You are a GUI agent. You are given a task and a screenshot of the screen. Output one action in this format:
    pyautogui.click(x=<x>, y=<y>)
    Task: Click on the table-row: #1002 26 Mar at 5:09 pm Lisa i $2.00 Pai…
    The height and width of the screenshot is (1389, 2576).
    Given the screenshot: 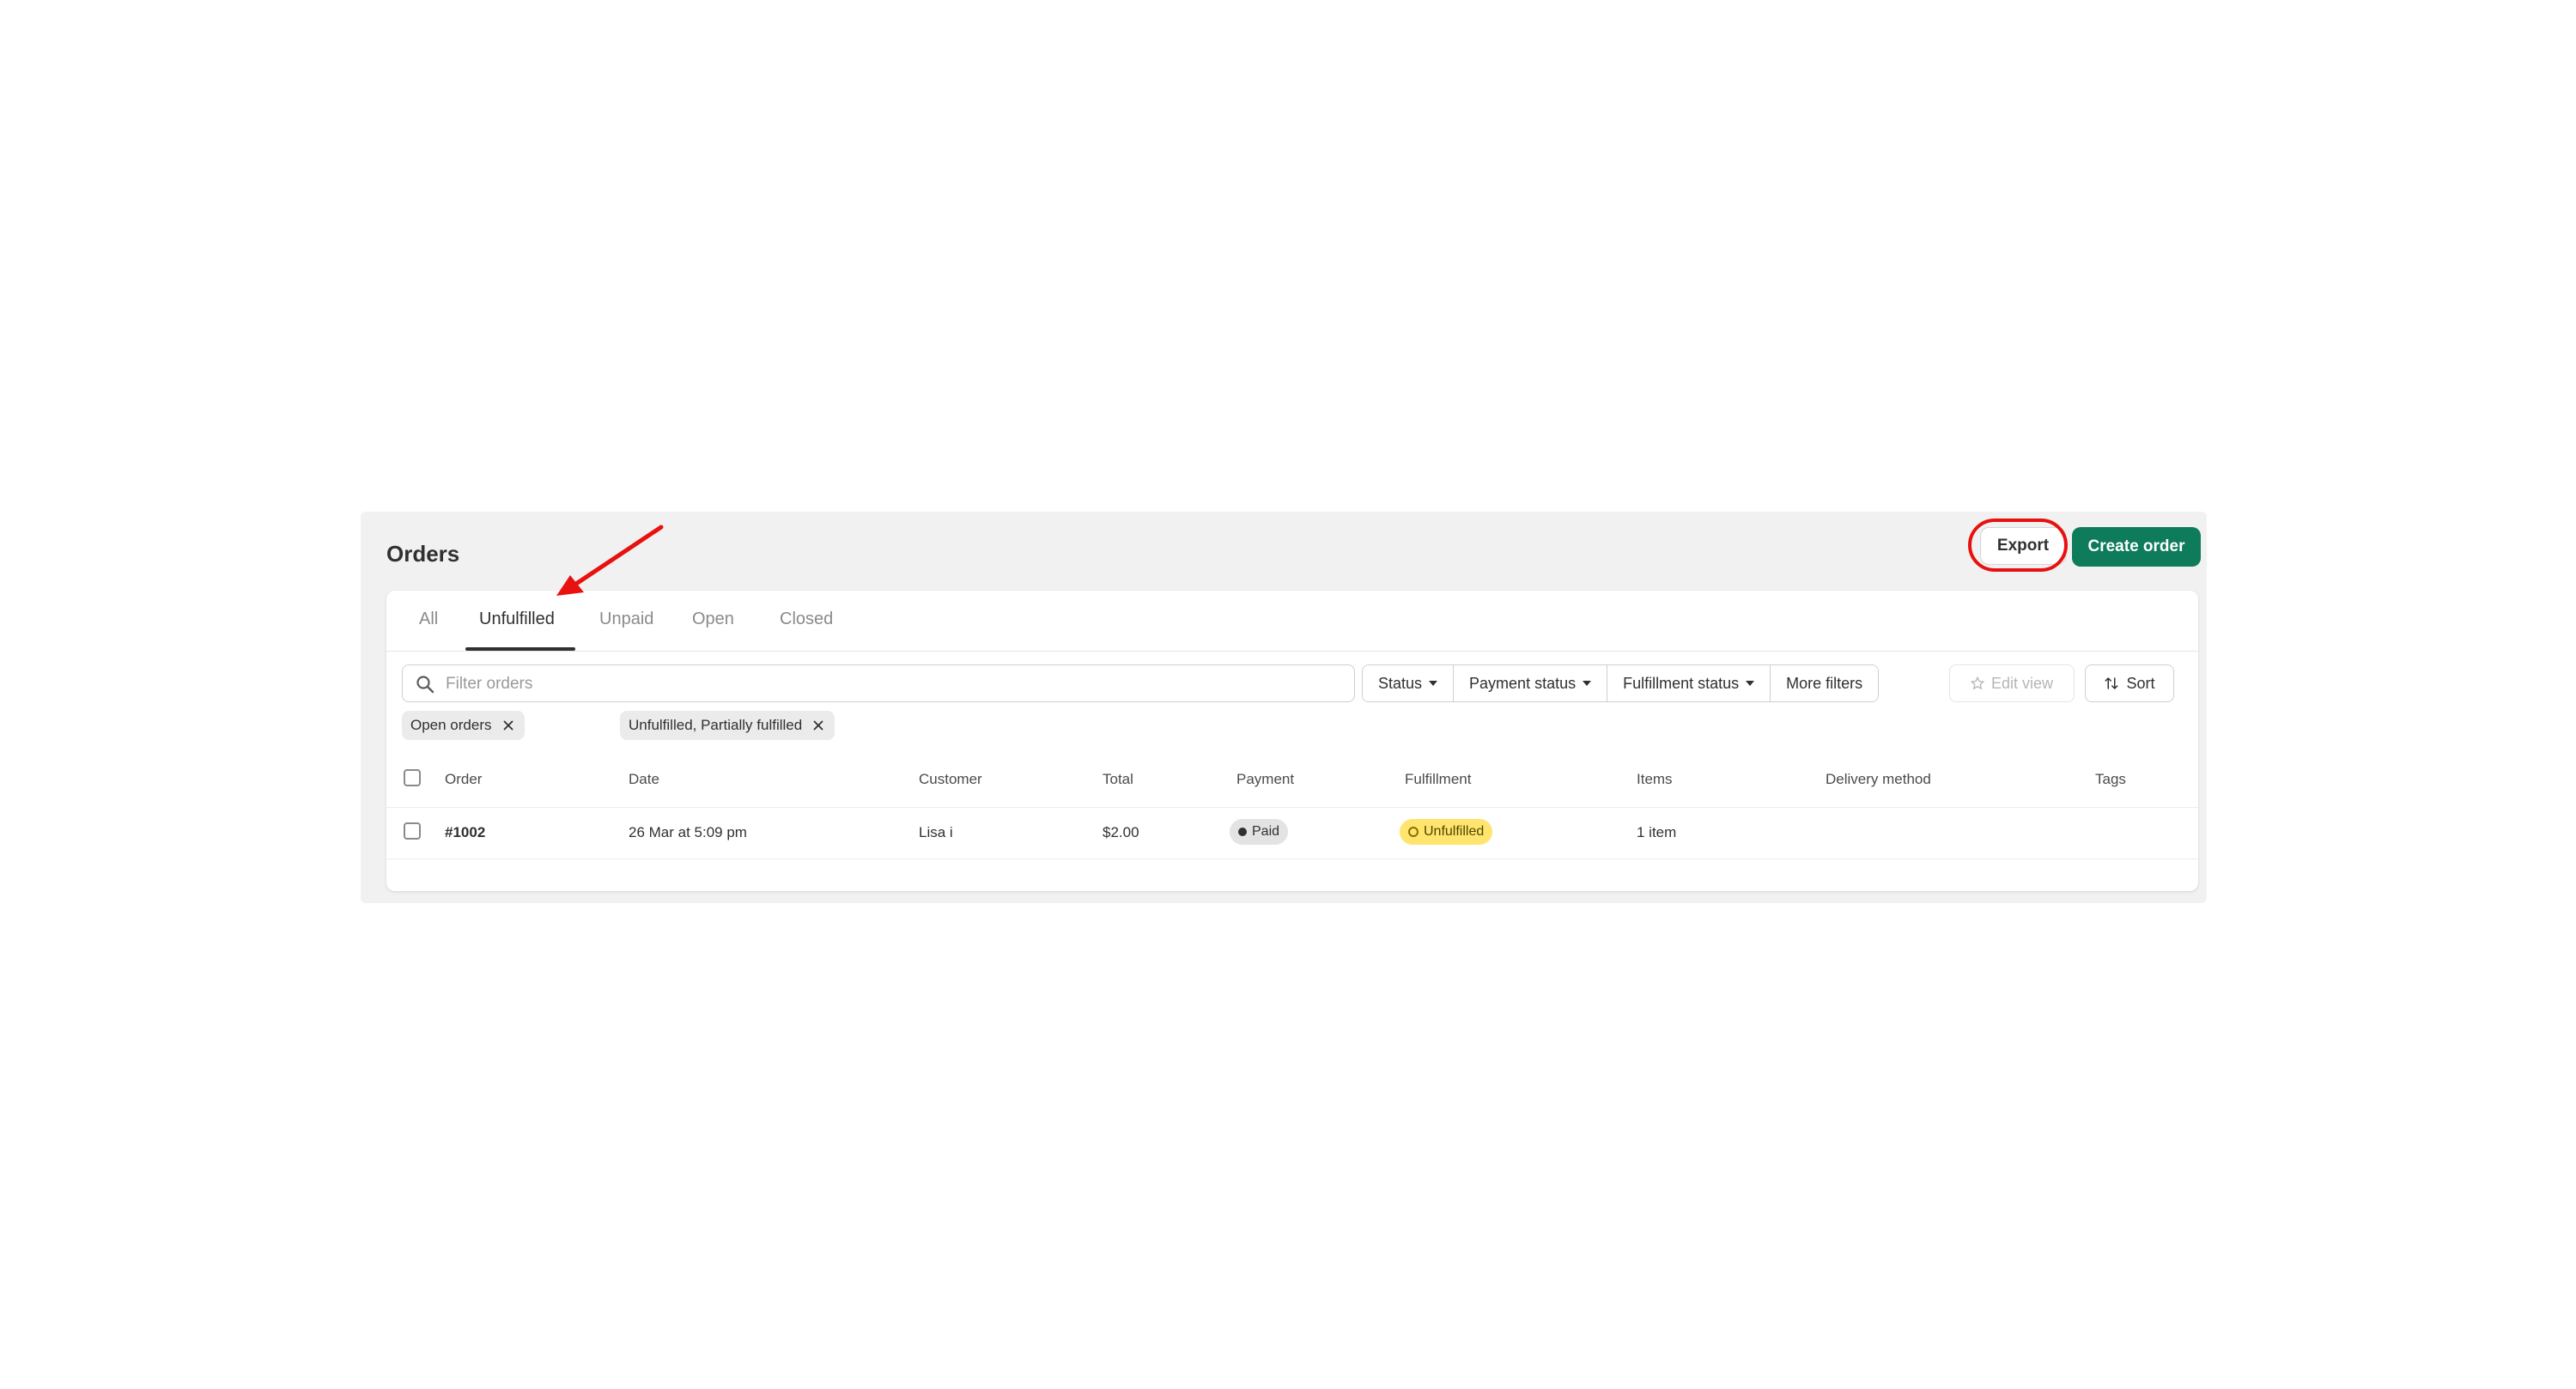 What is the action you would take?
    pyautogui.click(x=1292, y=833)
    